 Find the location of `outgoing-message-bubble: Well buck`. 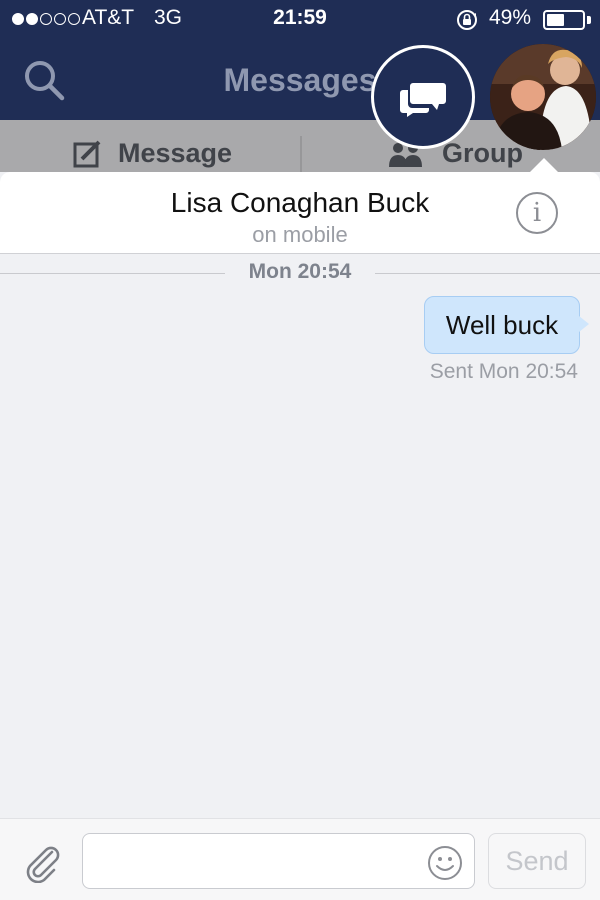

outgoing-message-bubble: Well buck is located at coordinates (502, 325).